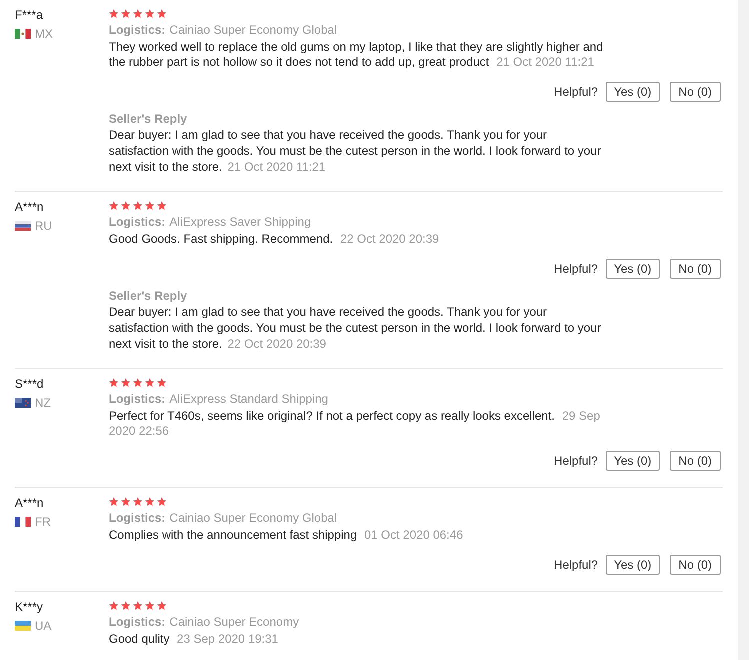  I want to click on seller-reply-text: Dear buyer: I am glad to see that you have received the goods. Thank you for your satisfaction with the goods. You must be the cutest person in the world. I look forward to your next visit to the store. 22 Oct 2020 20:39, so click(355, 328).